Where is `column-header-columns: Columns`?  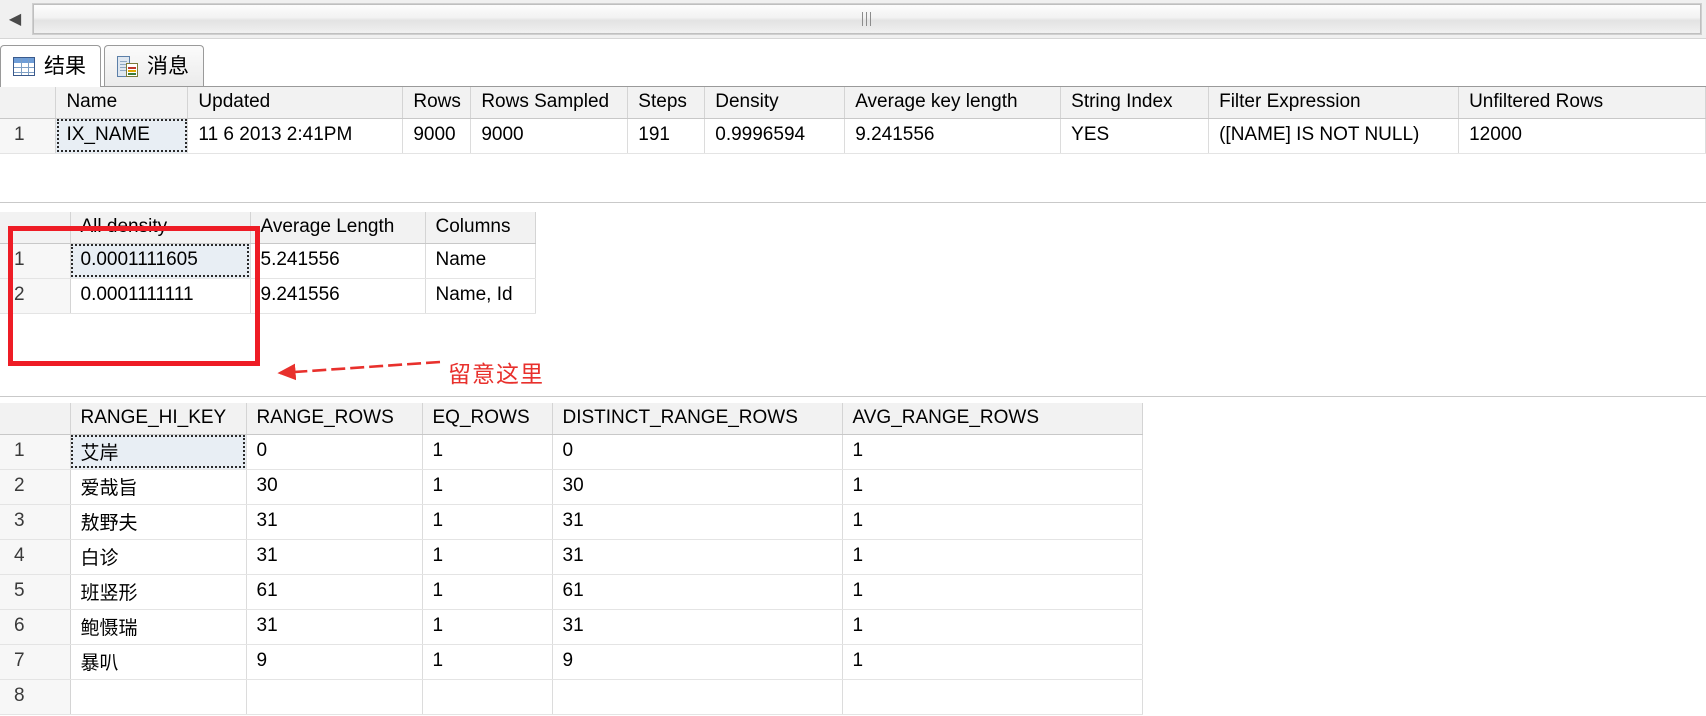
column-header-columns: Columns is located at coordinates (480, 228).